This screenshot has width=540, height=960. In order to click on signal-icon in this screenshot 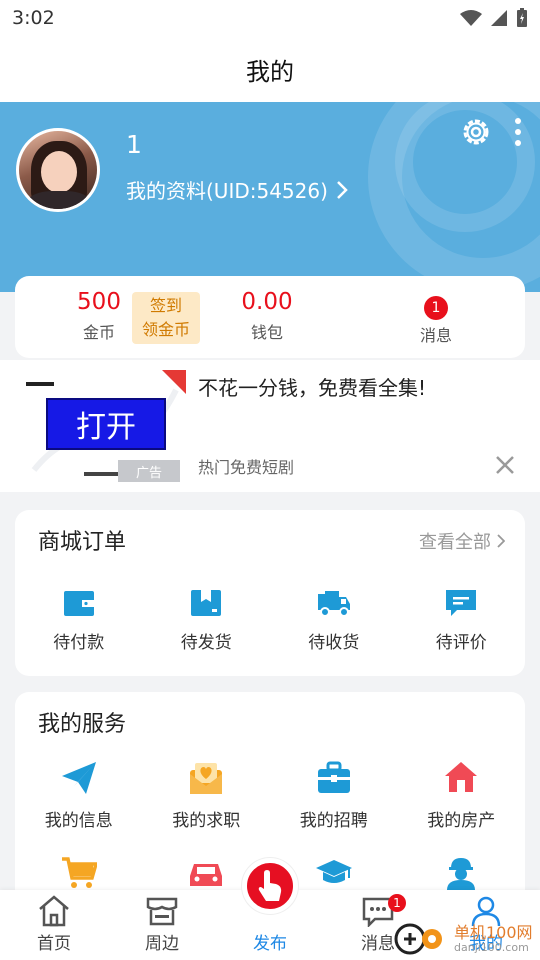, I will do `click(499, 18)`.